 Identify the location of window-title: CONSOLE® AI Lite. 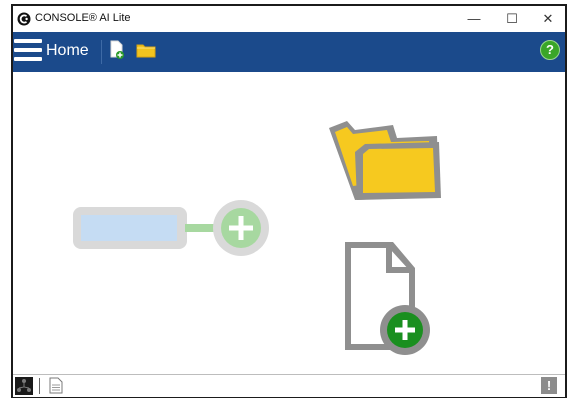
(83, 18).